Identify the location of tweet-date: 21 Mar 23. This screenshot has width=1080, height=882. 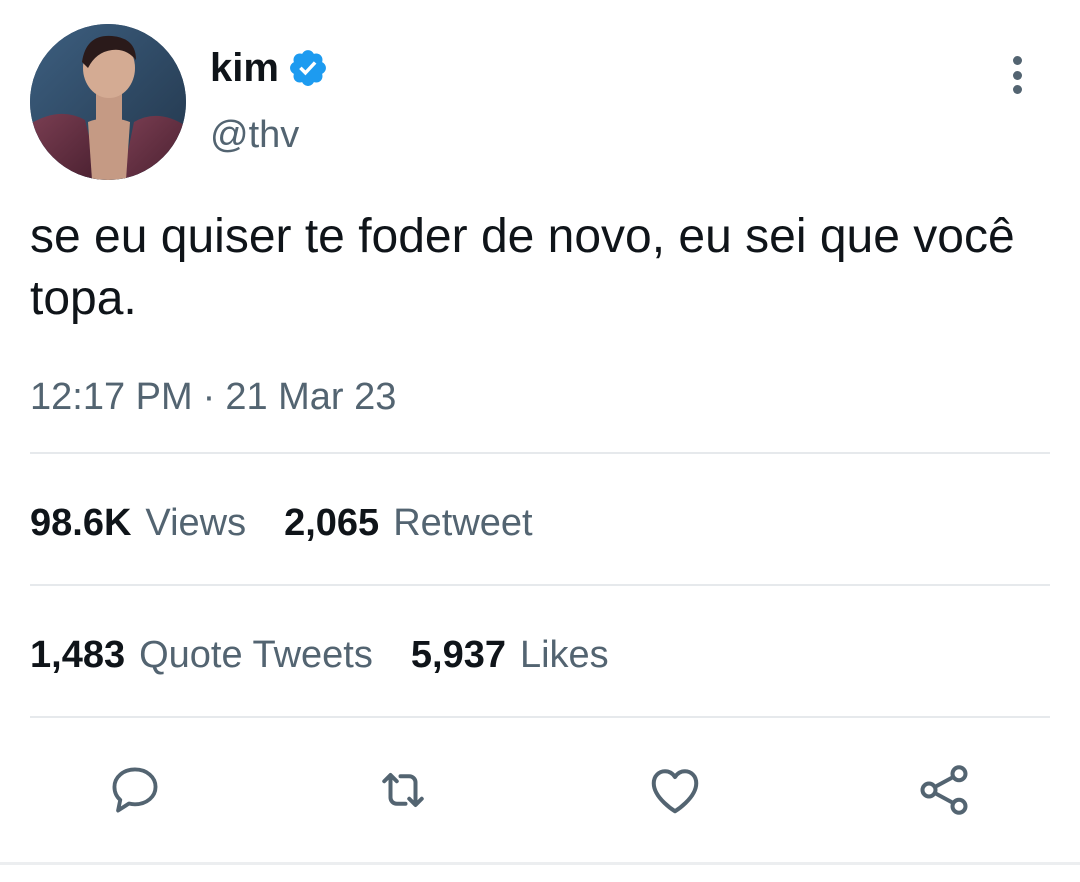
(311, 397).